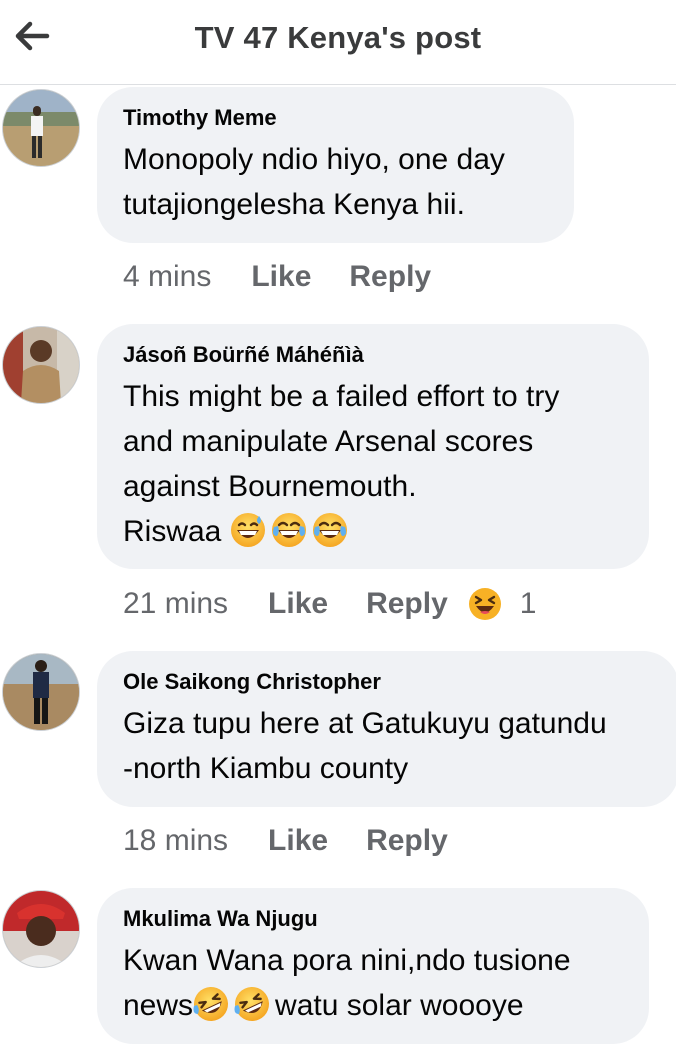 This screenshot has width=676, height=1050. Describe the element at coordinates (248, 530) in the screenshot. I see `grinning-sweat-emoji` at that location.